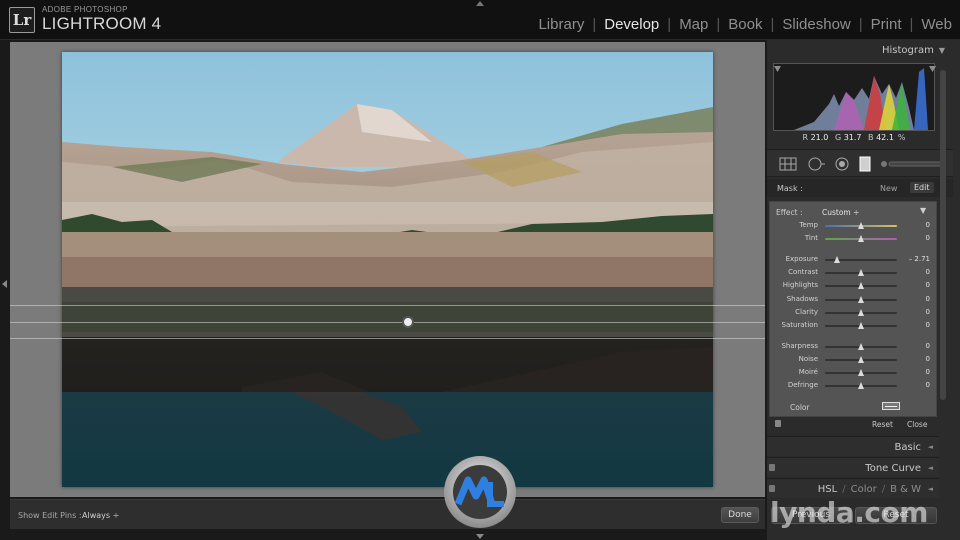 The width and height of the screenshot is (960, 540). Describe the element at coordinates (100, 515) in the screenshot. I see `show-edit-pins-select: Always ÷` at that location.